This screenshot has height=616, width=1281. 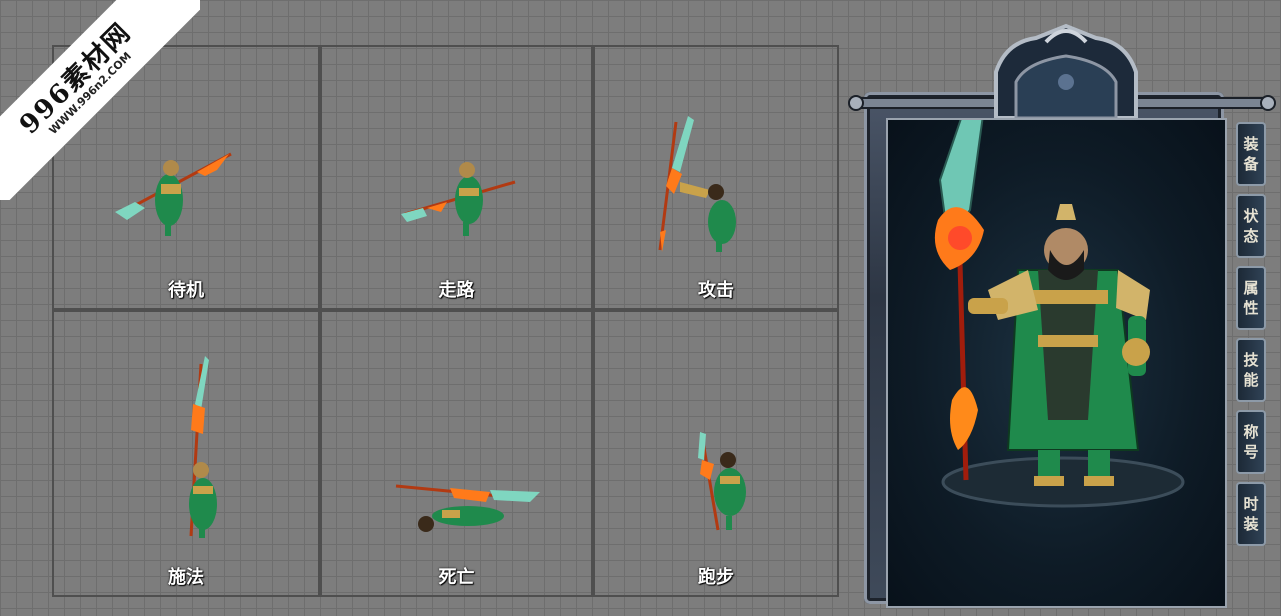 I want to click on tab-label: 时装, so click(x=1251, y=514).